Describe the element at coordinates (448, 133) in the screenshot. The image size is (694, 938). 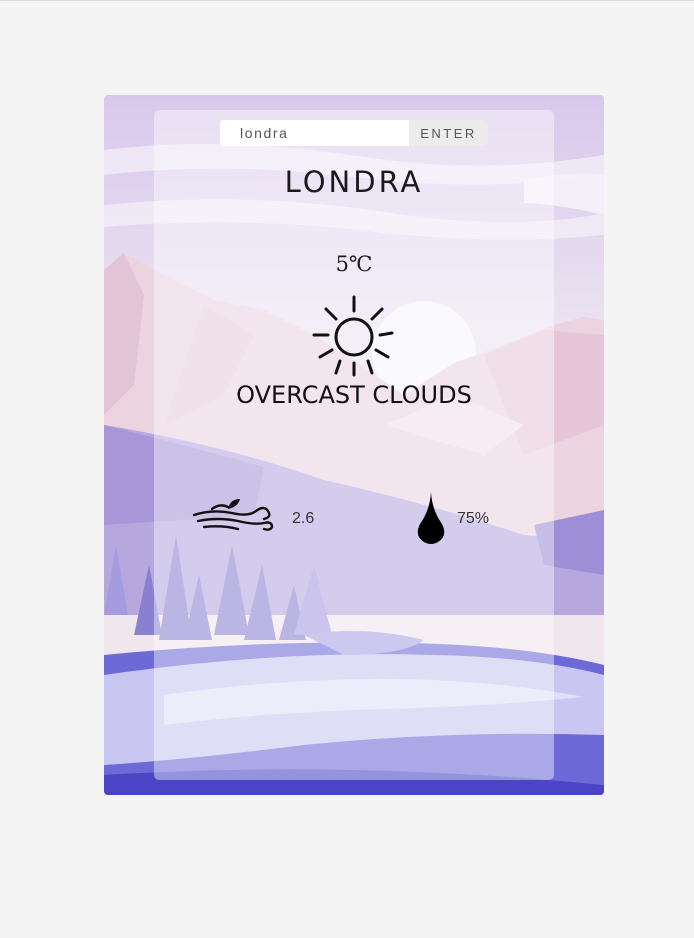
I see `enter-button: ENTER` at that location.